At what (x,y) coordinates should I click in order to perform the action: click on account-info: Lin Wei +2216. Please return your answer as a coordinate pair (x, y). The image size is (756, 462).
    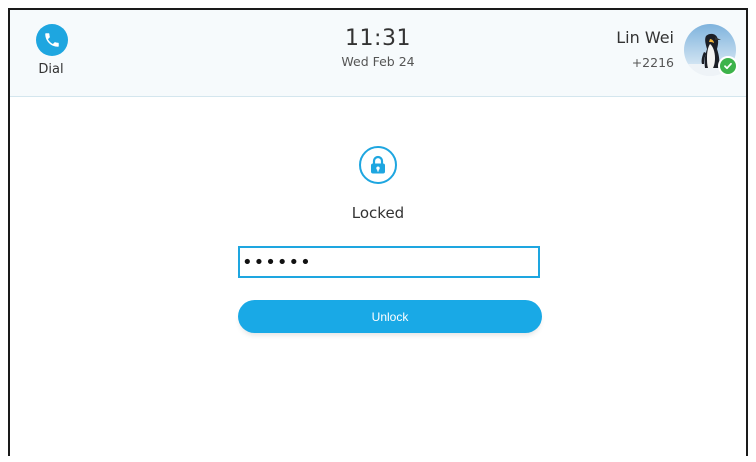
    Looking at the image, I should click on (645, 49).